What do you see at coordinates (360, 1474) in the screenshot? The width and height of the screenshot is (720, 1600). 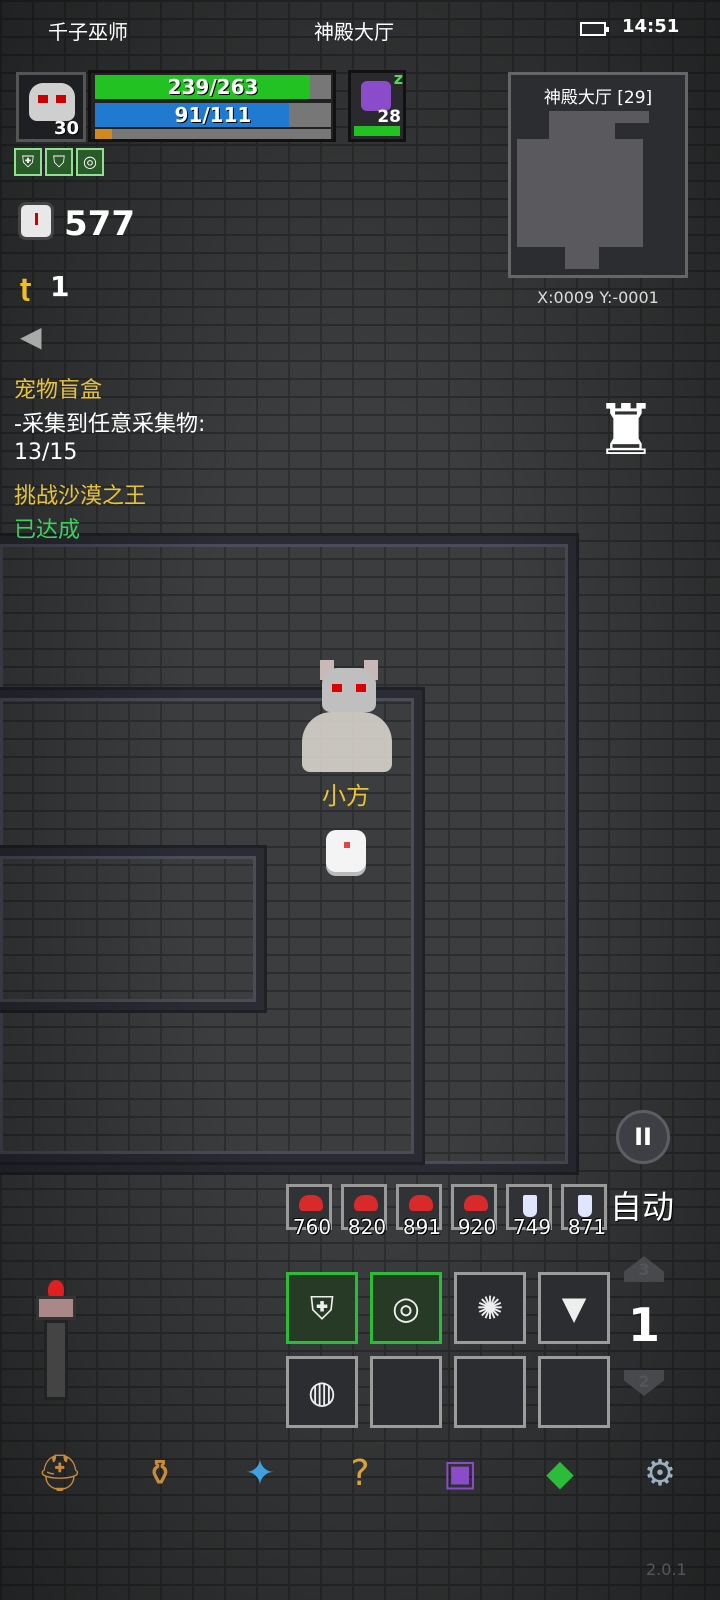 I see `question-icon: ?` at bounding box center [360, 1474].